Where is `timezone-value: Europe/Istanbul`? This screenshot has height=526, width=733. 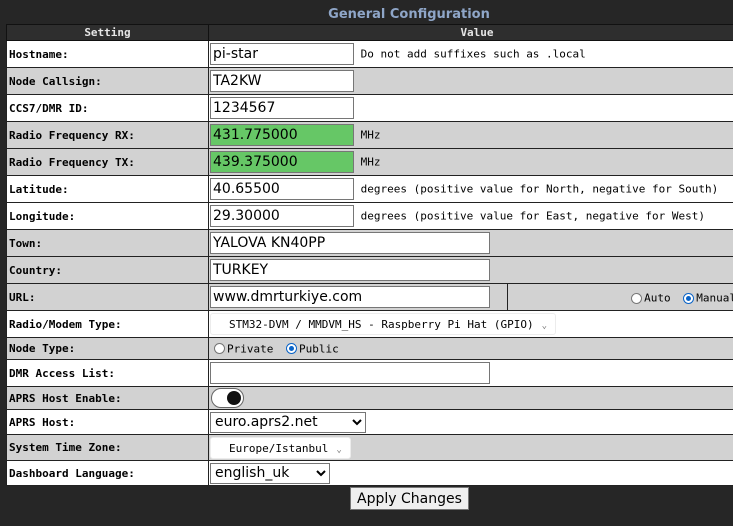 timezone-value: Europe/Istanbul is located at coordinates (279, 448).